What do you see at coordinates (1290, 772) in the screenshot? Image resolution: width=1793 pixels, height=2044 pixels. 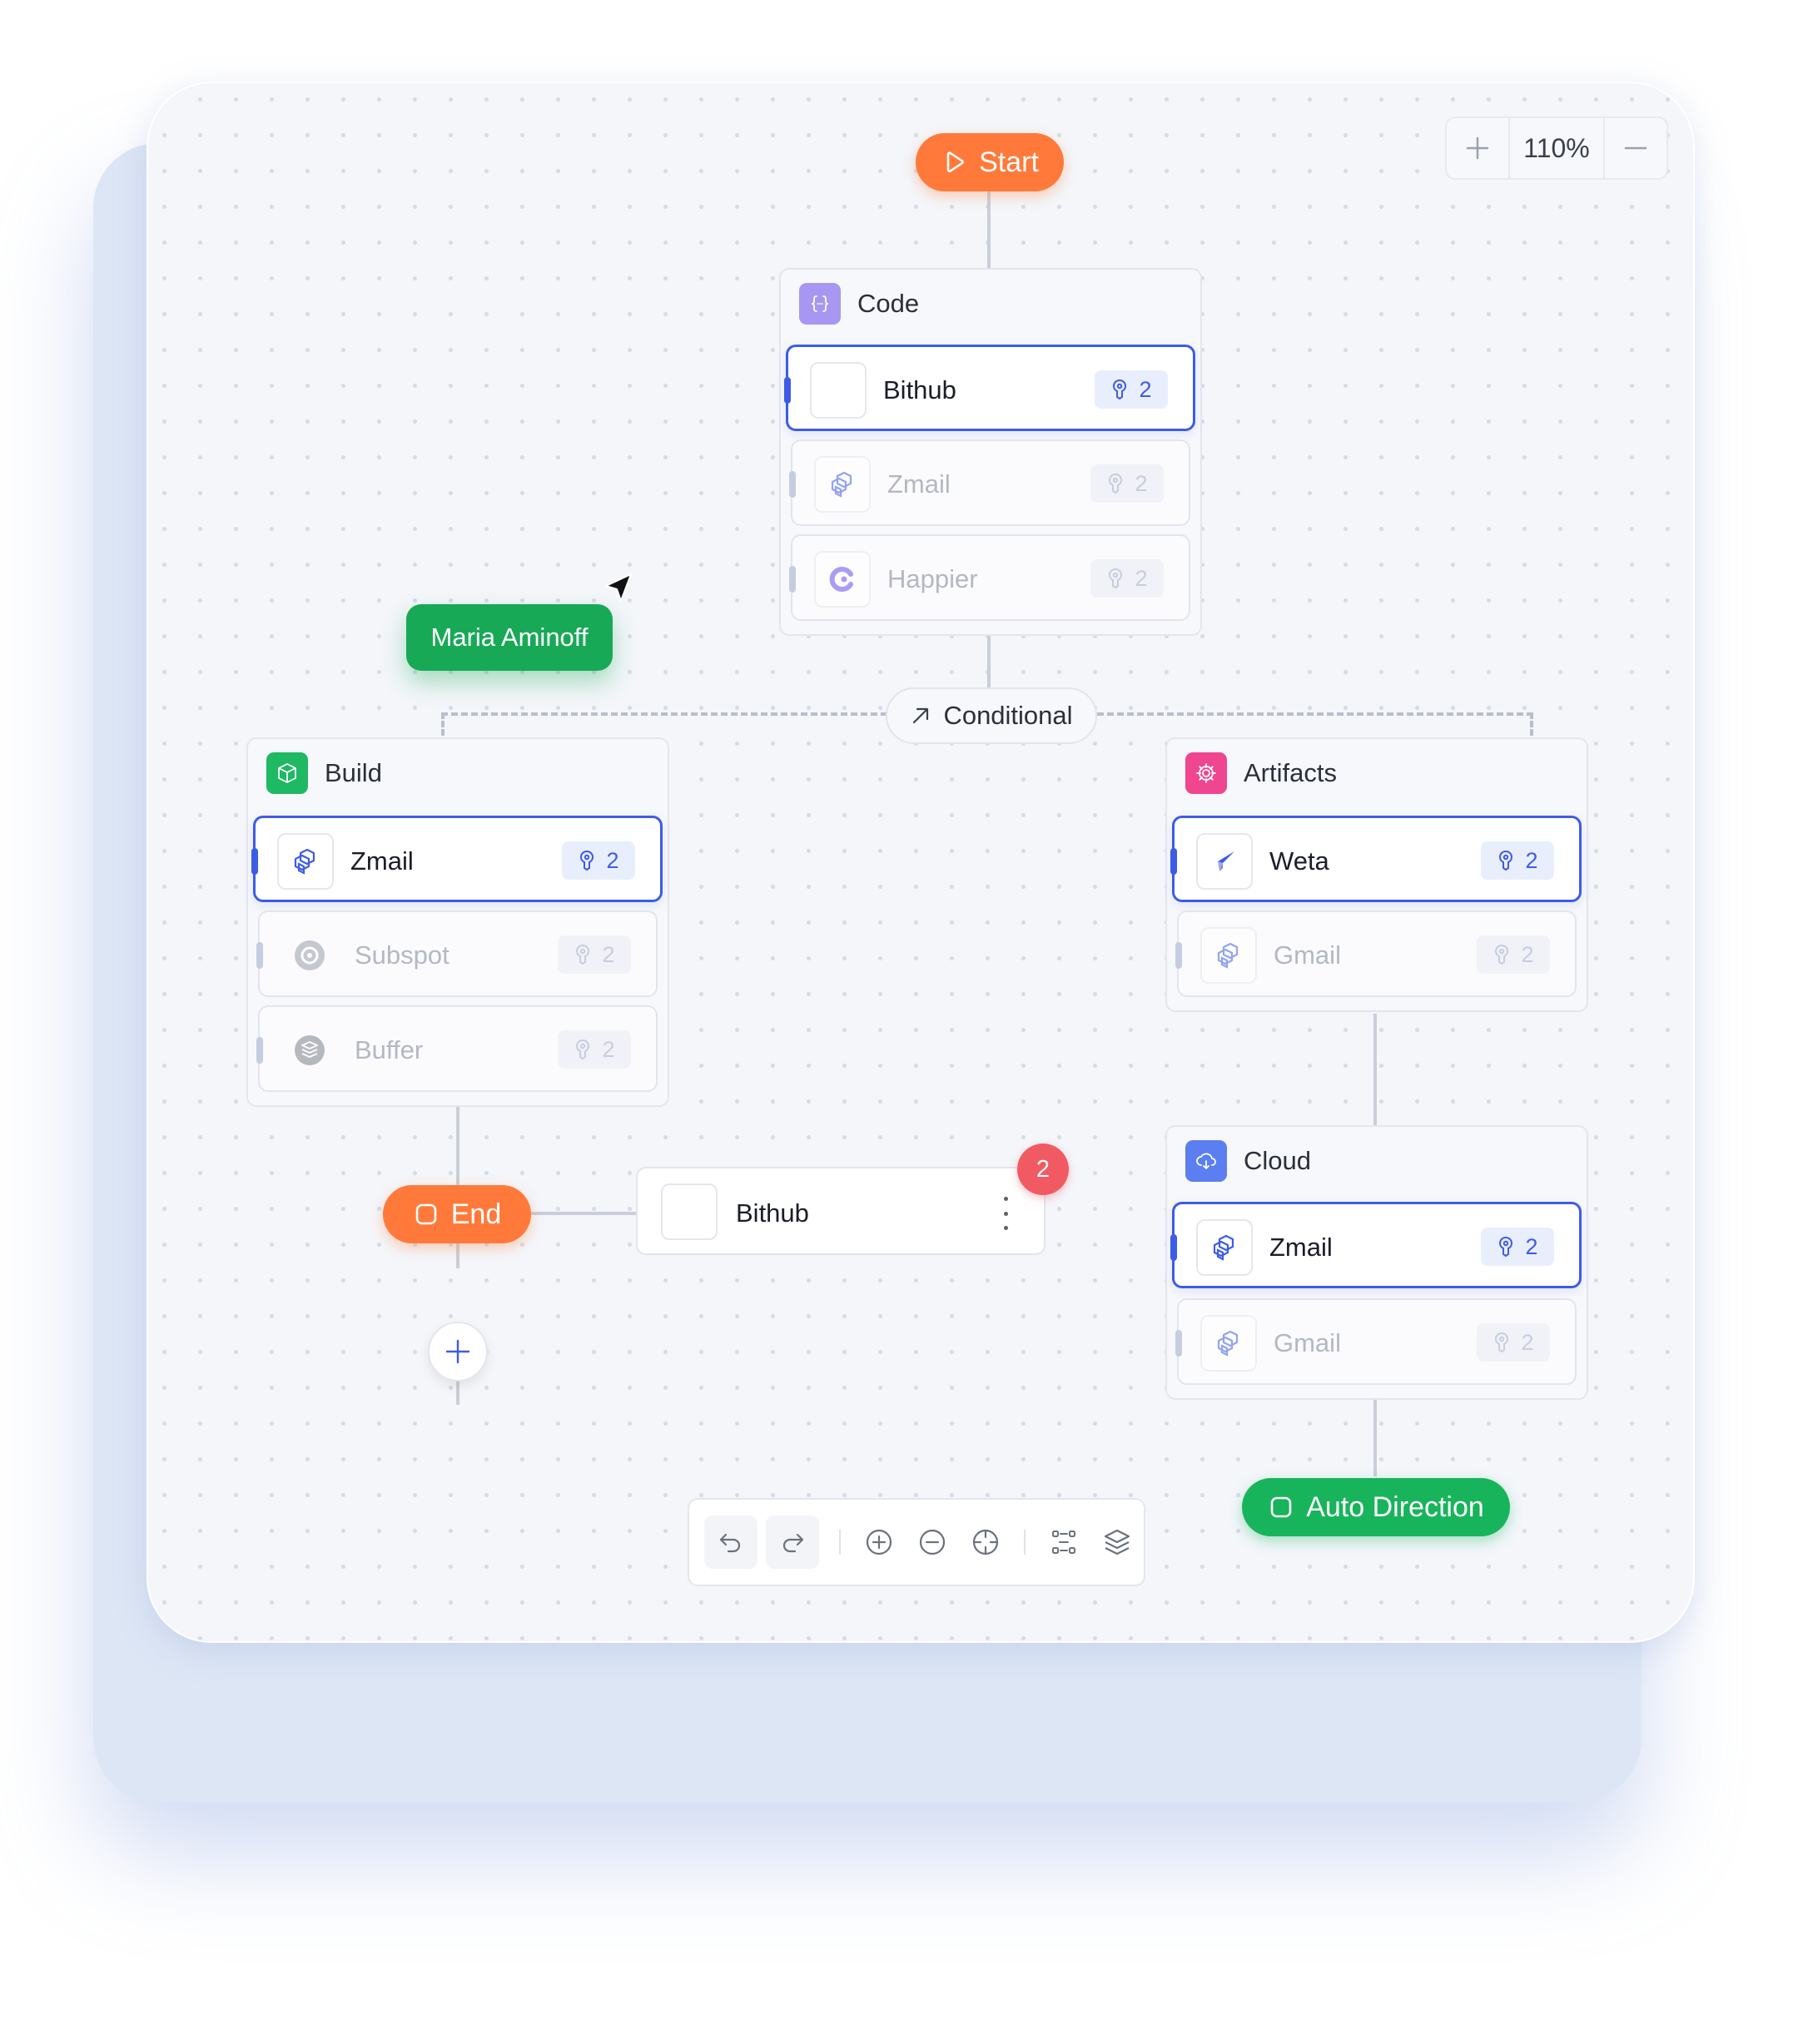 I see `group-artifacts-title: Artifacts` at bounding box center [1290, 772].